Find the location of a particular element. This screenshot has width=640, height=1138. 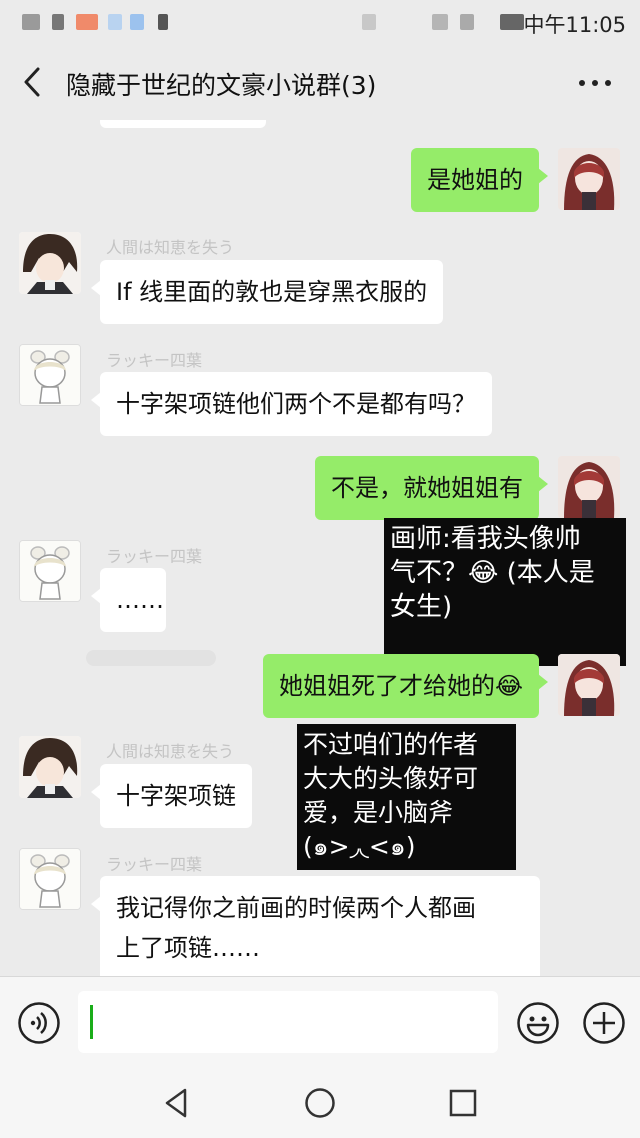

message-text: 我记得你之前画的时候两个人都画 is located at coordinates (296, 908).